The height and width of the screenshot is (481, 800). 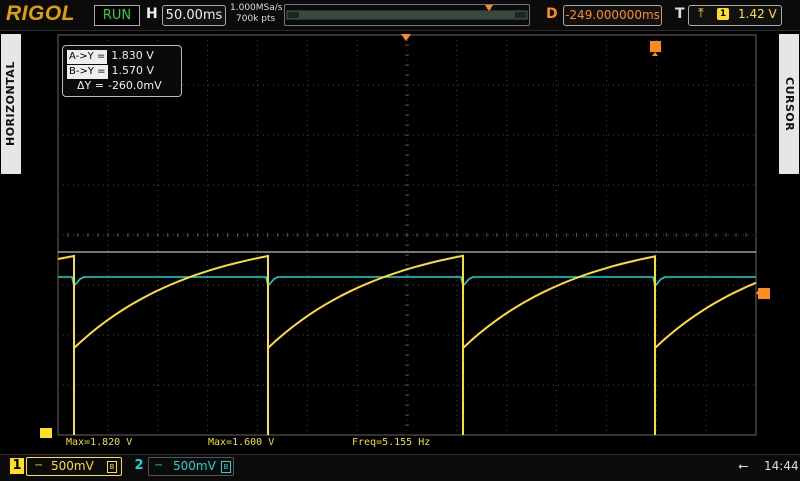 What do you see at coordinates (17, 466) in the screenshot?
I see `ch1-number: 1` at bounding box center [17, 466].